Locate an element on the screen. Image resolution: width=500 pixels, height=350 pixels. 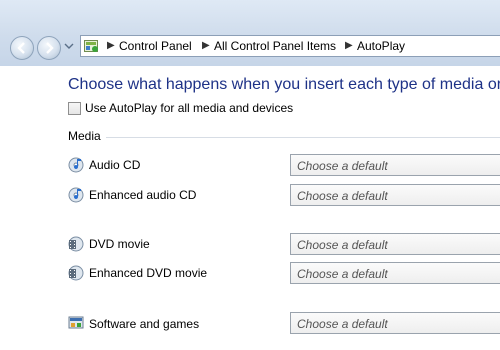
section-divider is located at coordinates (303, 137).